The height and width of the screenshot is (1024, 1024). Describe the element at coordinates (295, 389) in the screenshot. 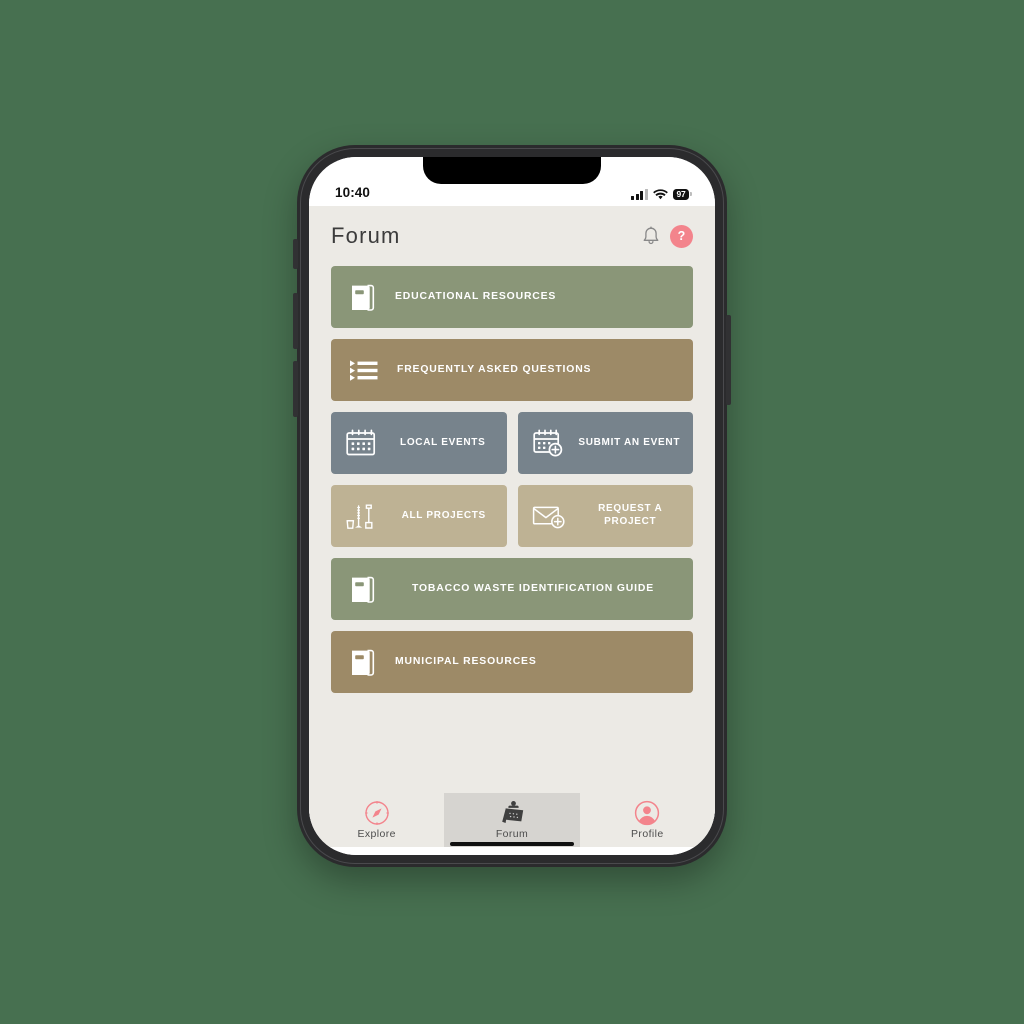

I see `volume-down-button` at that location.